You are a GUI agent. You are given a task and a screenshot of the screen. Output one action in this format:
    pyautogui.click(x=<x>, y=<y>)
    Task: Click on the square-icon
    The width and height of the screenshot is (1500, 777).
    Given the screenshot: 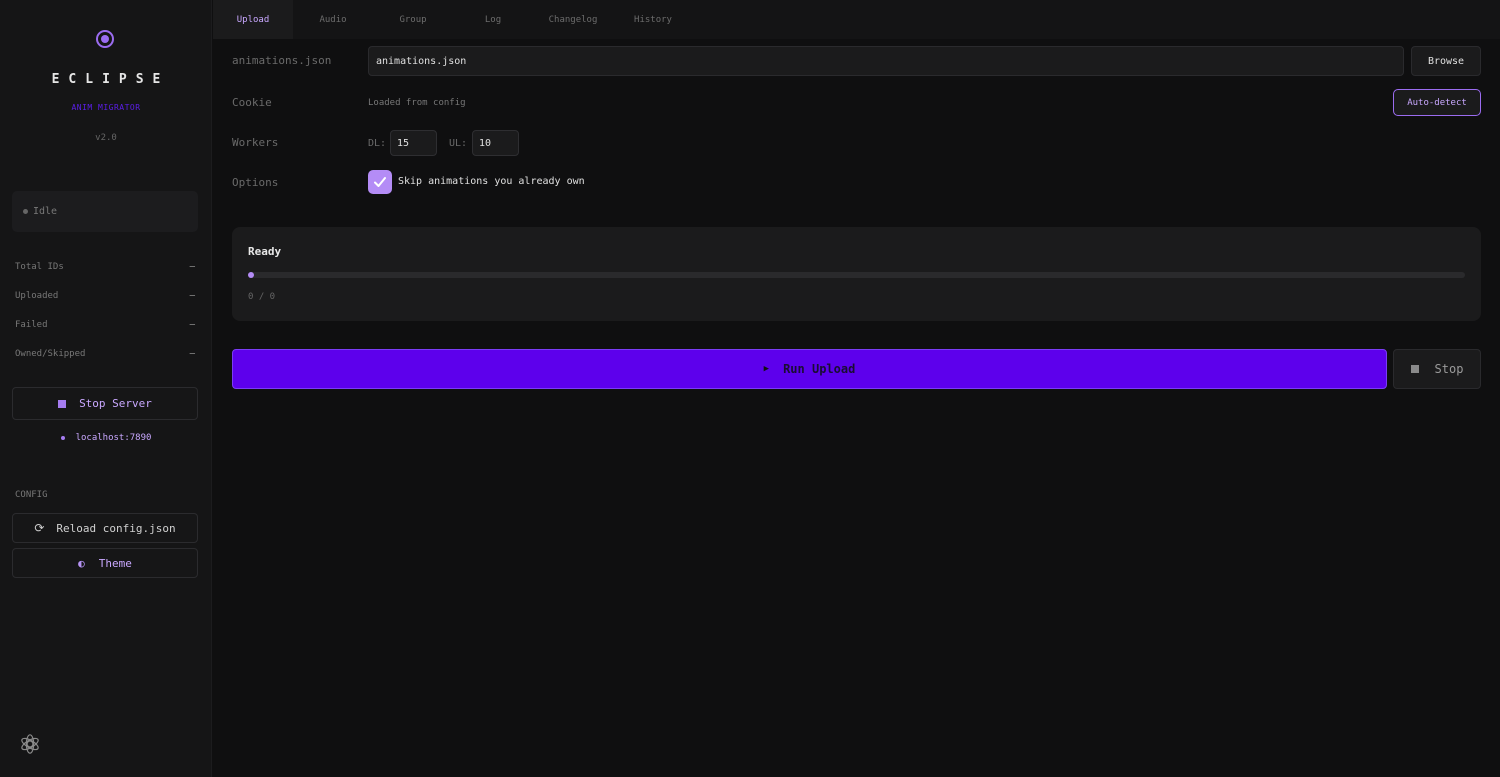 What is the action you would take?
    pyautogui.click(x=62, y=403)
    